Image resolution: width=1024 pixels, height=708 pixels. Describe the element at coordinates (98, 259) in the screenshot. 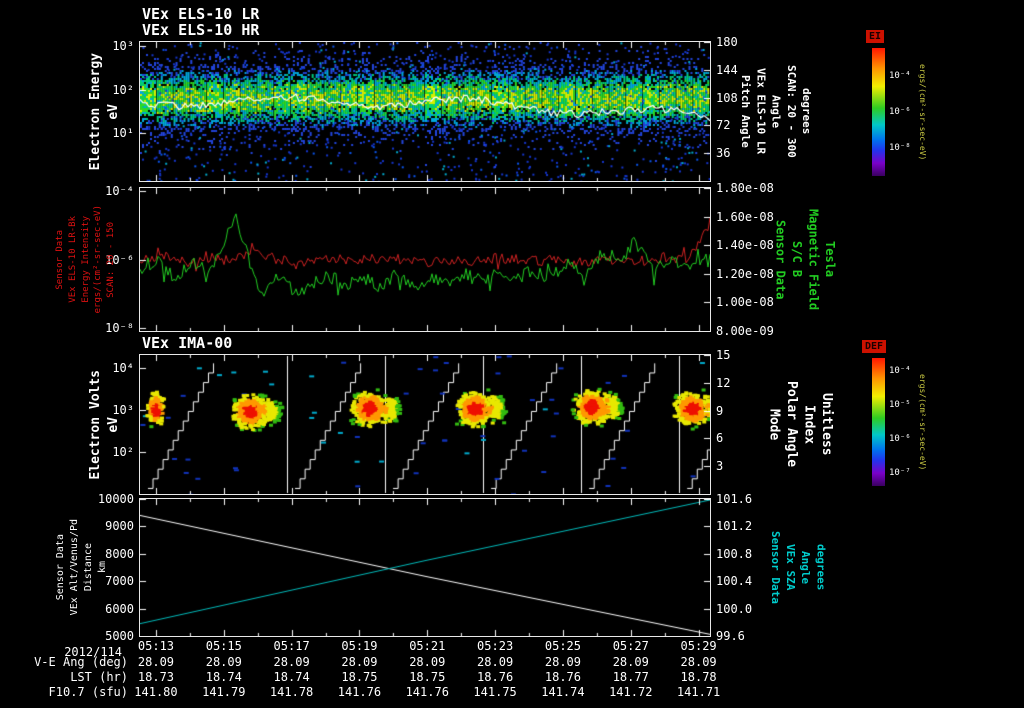

I see `y-axis-label-line: ergs/(cm²-sr-sec-eV)` at that location.